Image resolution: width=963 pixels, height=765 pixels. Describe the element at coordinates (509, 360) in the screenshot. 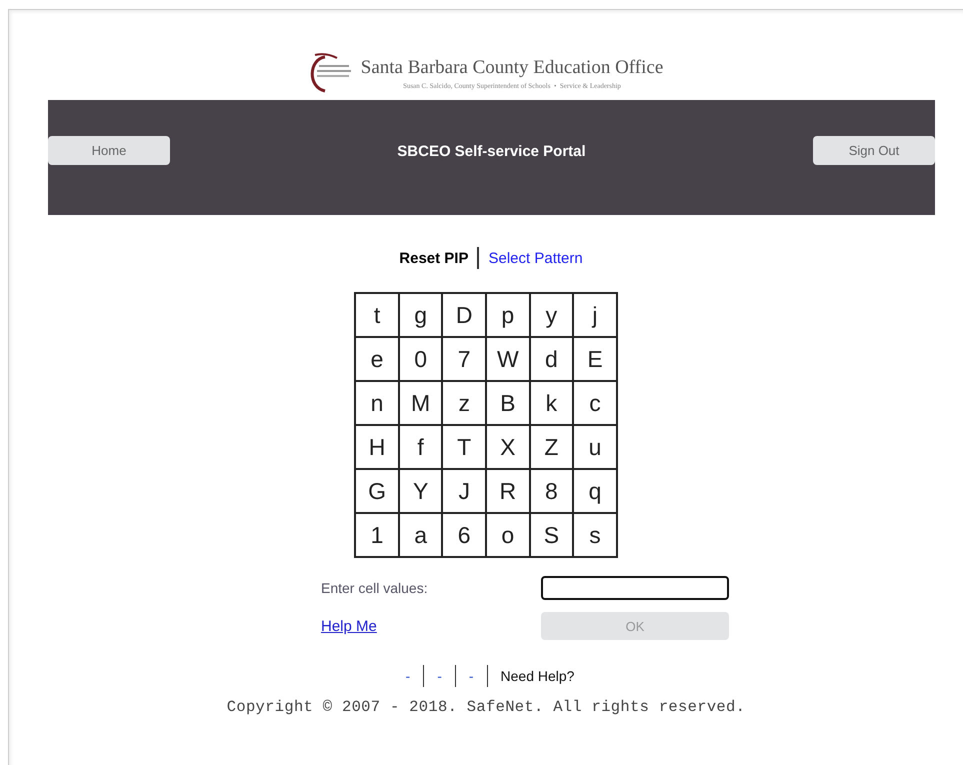

I see `grid-cell: W` at that location.